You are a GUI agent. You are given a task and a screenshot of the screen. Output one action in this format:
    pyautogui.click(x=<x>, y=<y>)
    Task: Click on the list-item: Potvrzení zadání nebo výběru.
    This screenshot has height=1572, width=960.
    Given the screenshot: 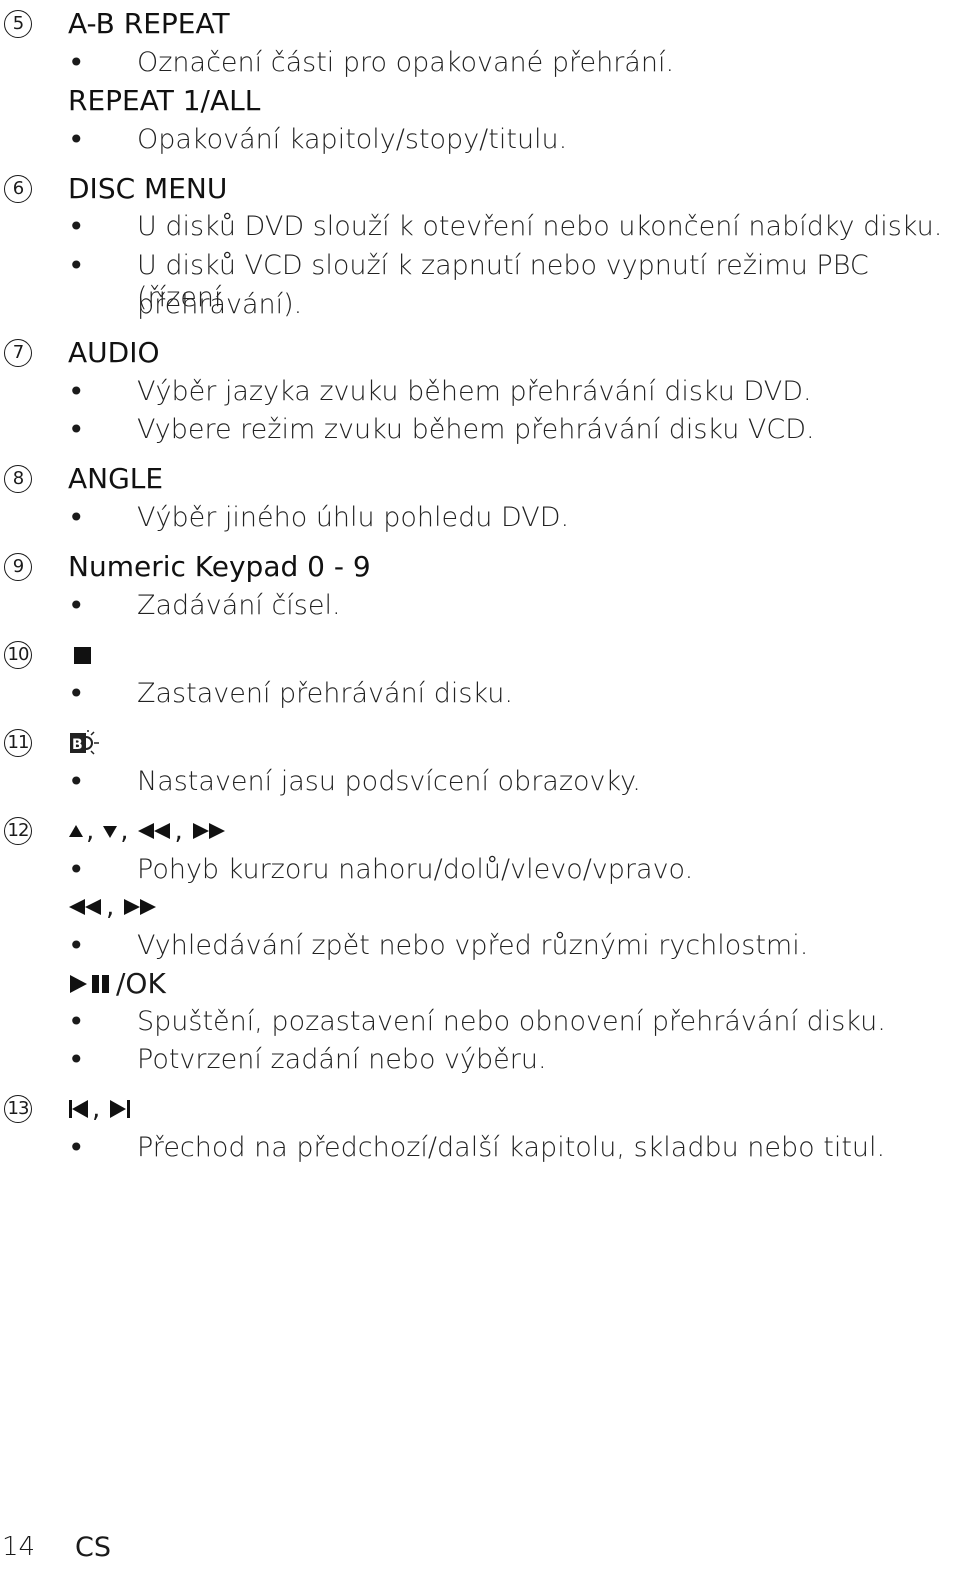 What is the action you would take?
    pyautogui.click(x=342, y=1059)
    